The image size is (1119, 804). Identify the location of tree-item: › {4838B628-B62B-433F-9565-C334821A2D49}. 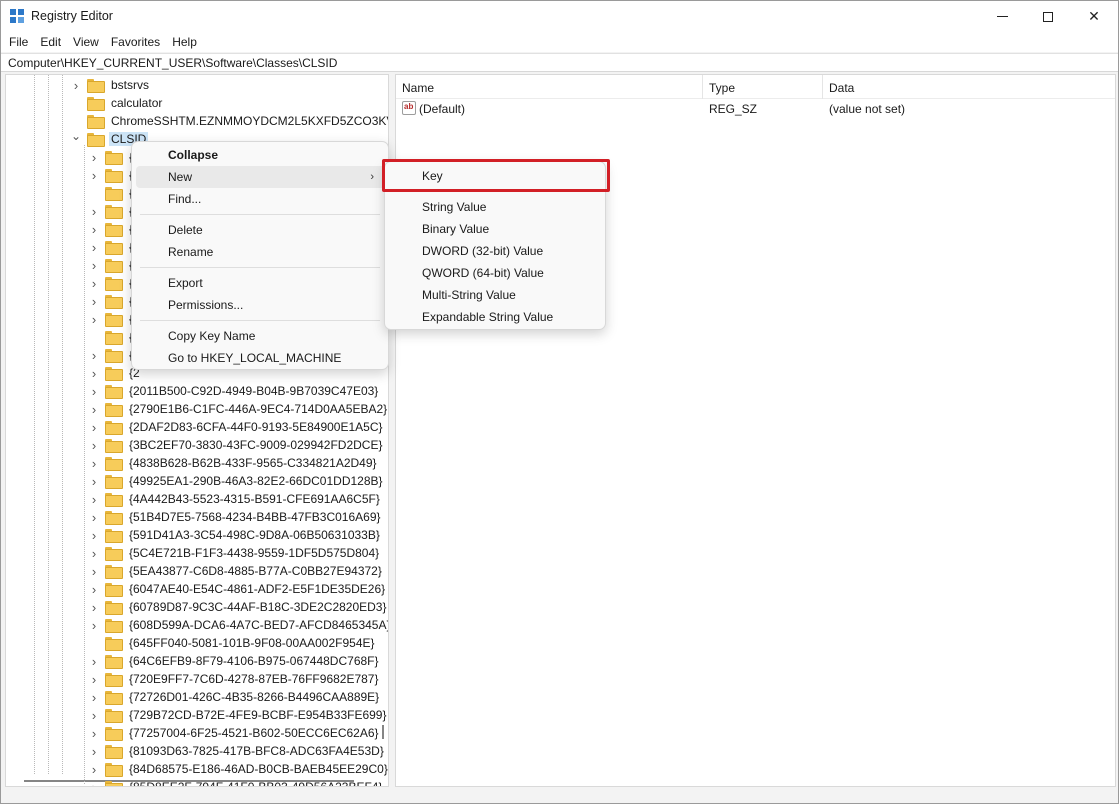
(234, 463).